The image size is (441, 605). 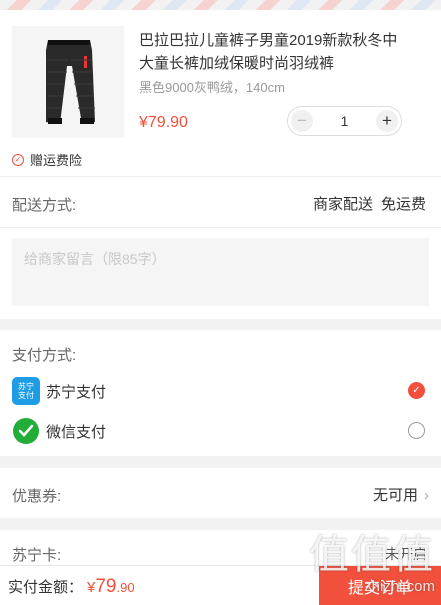 I want to click on decrease-button: −, so click(x=302, y=121).